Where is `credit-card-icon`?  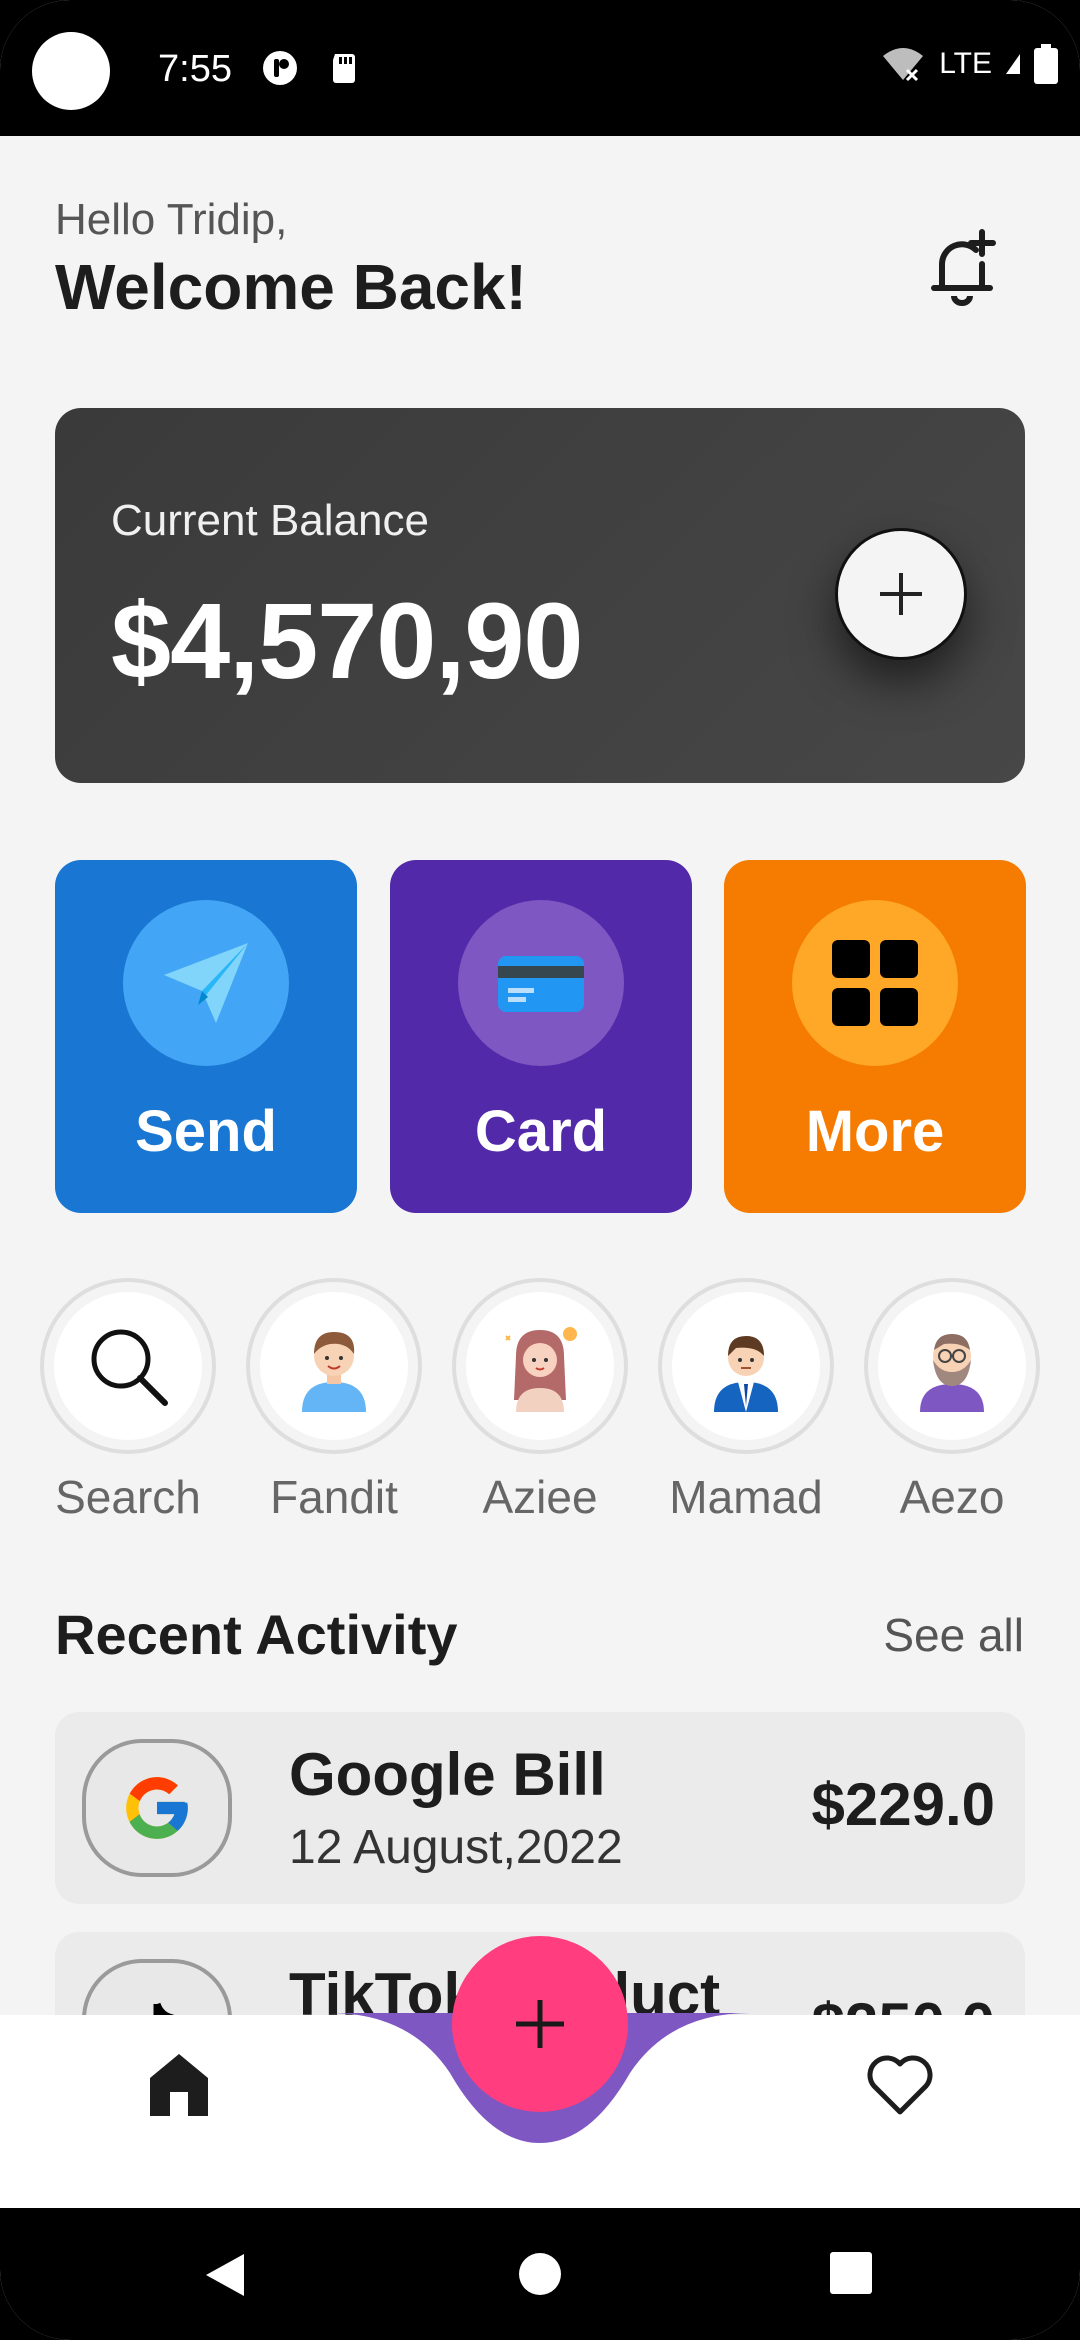 credit-card-icon is located at coordinates (541, 984).